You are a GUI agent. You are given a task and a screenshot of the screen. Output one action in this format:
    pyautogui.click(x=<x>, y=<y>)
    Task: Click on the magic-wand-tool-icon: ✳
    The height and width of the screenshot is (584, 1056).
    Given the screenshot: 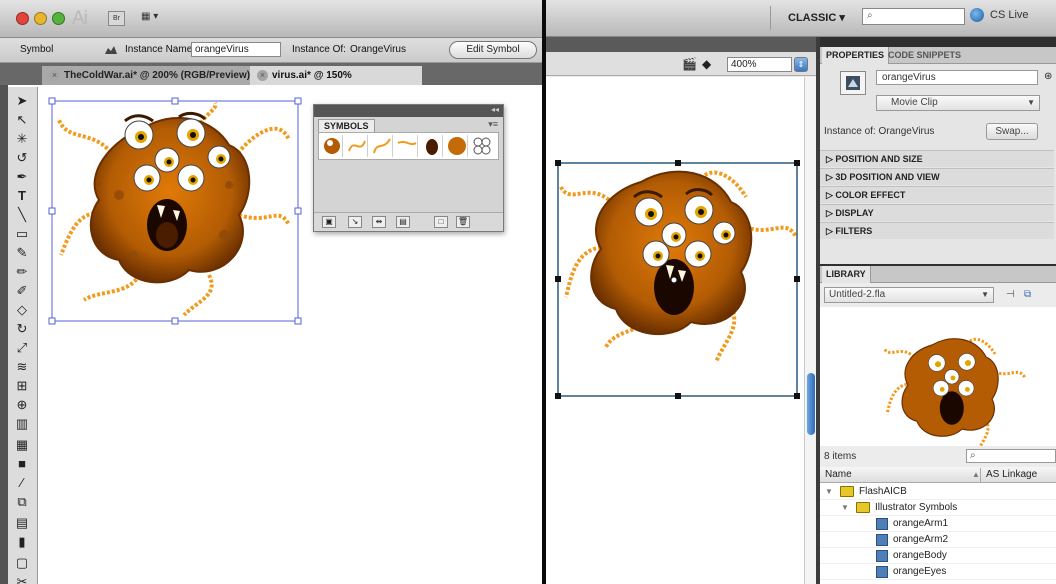 What is the action you would take?
    pyautogui.click(x=22, y=139)
    